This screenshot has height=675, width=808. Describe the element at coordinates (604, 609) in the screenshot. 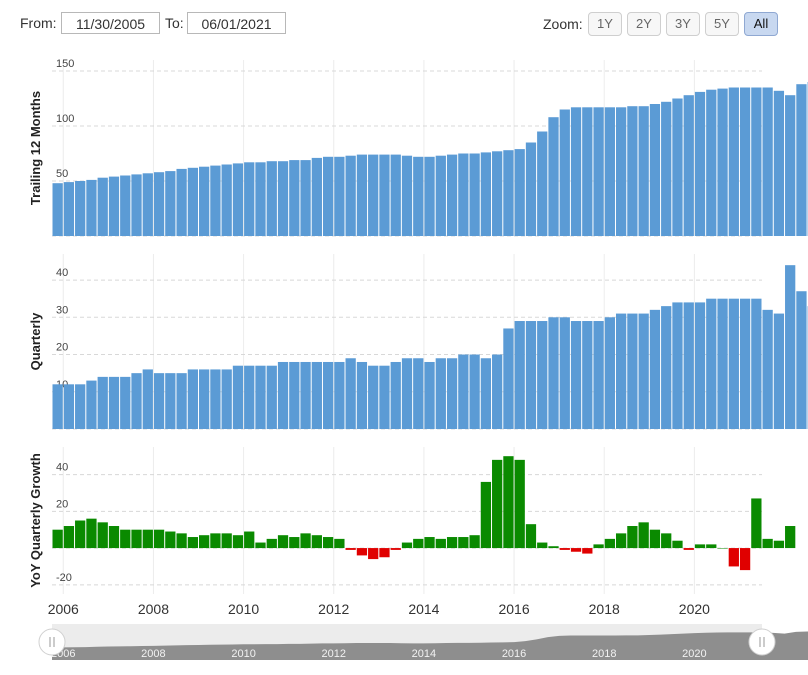

I see `x-tick-label: 2018` at that location.